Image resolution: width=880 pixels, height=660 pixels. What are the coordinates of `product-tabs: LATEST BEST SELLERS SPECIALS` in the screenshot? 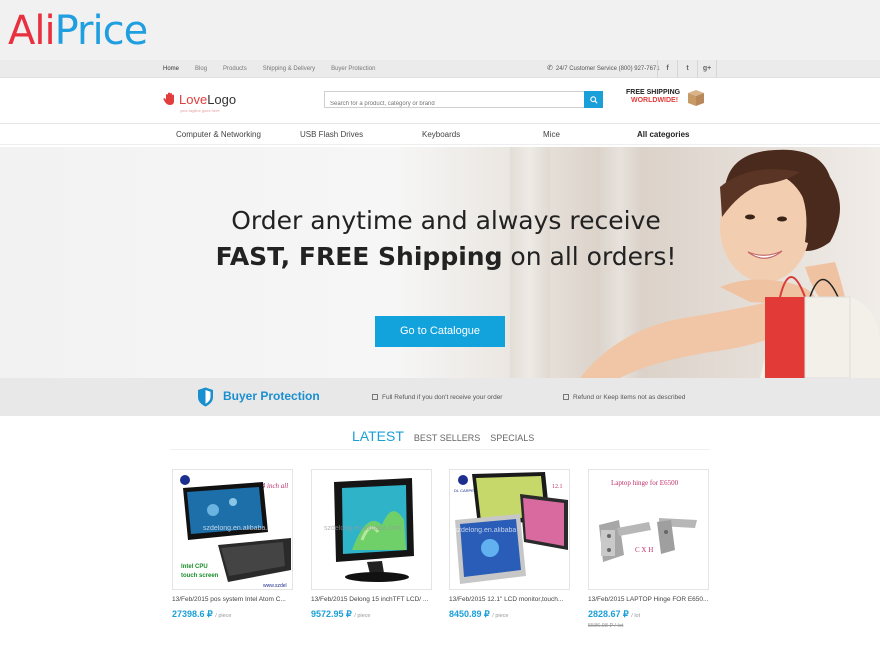 It's located at (448, 438).